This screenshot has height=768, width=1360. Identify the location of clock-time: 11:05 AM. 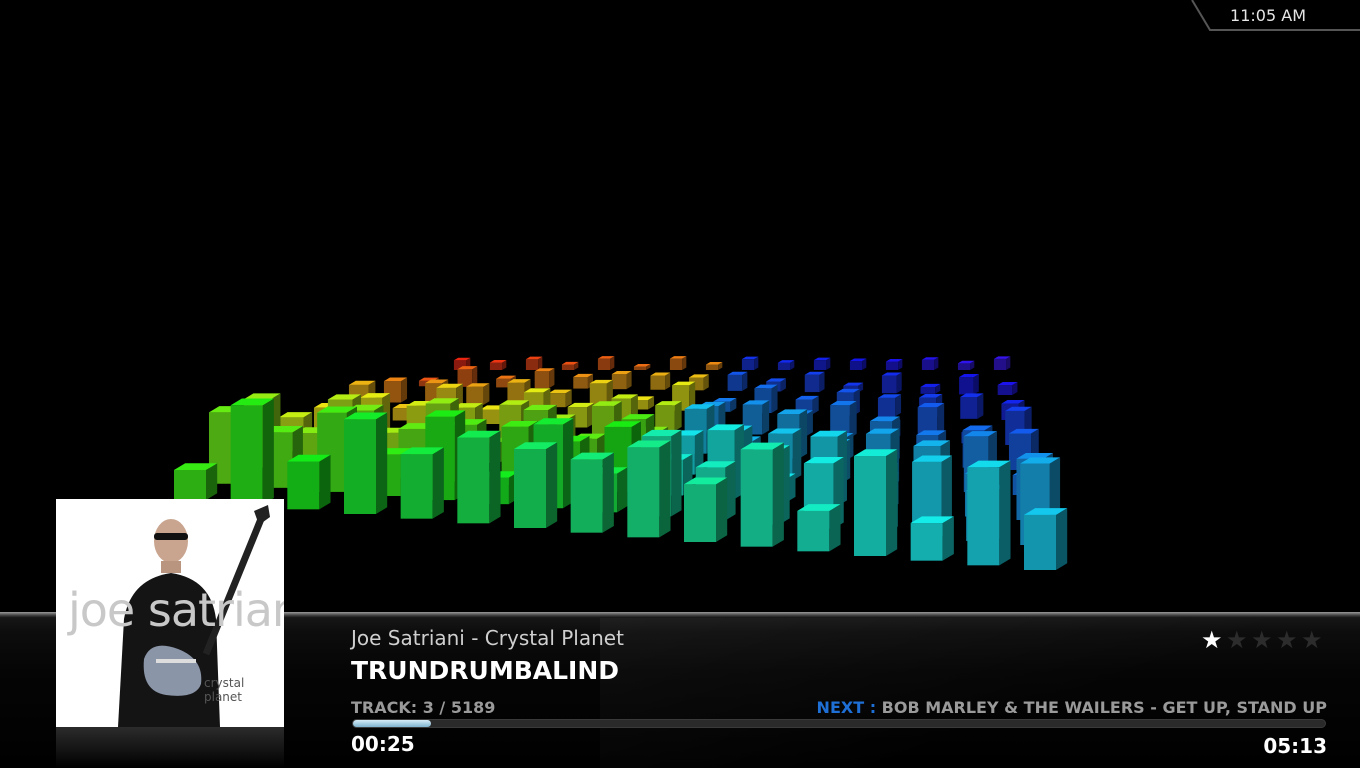
(1268, 15).